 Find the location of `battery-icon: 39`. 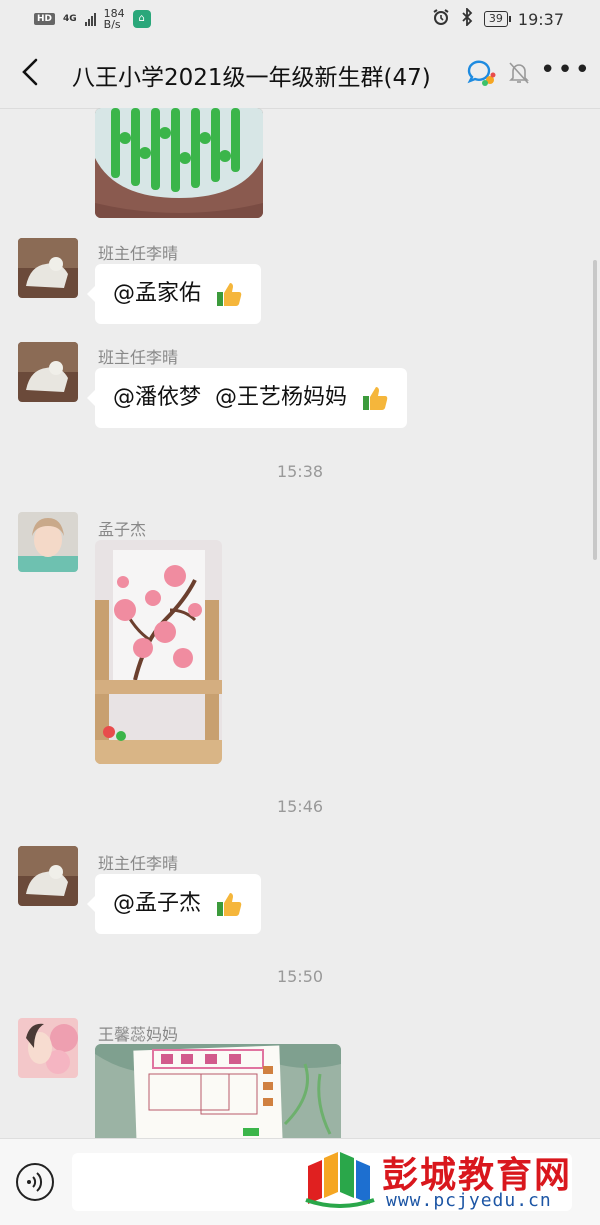

battery-icon: 39 is located at coordinates (497, 19).